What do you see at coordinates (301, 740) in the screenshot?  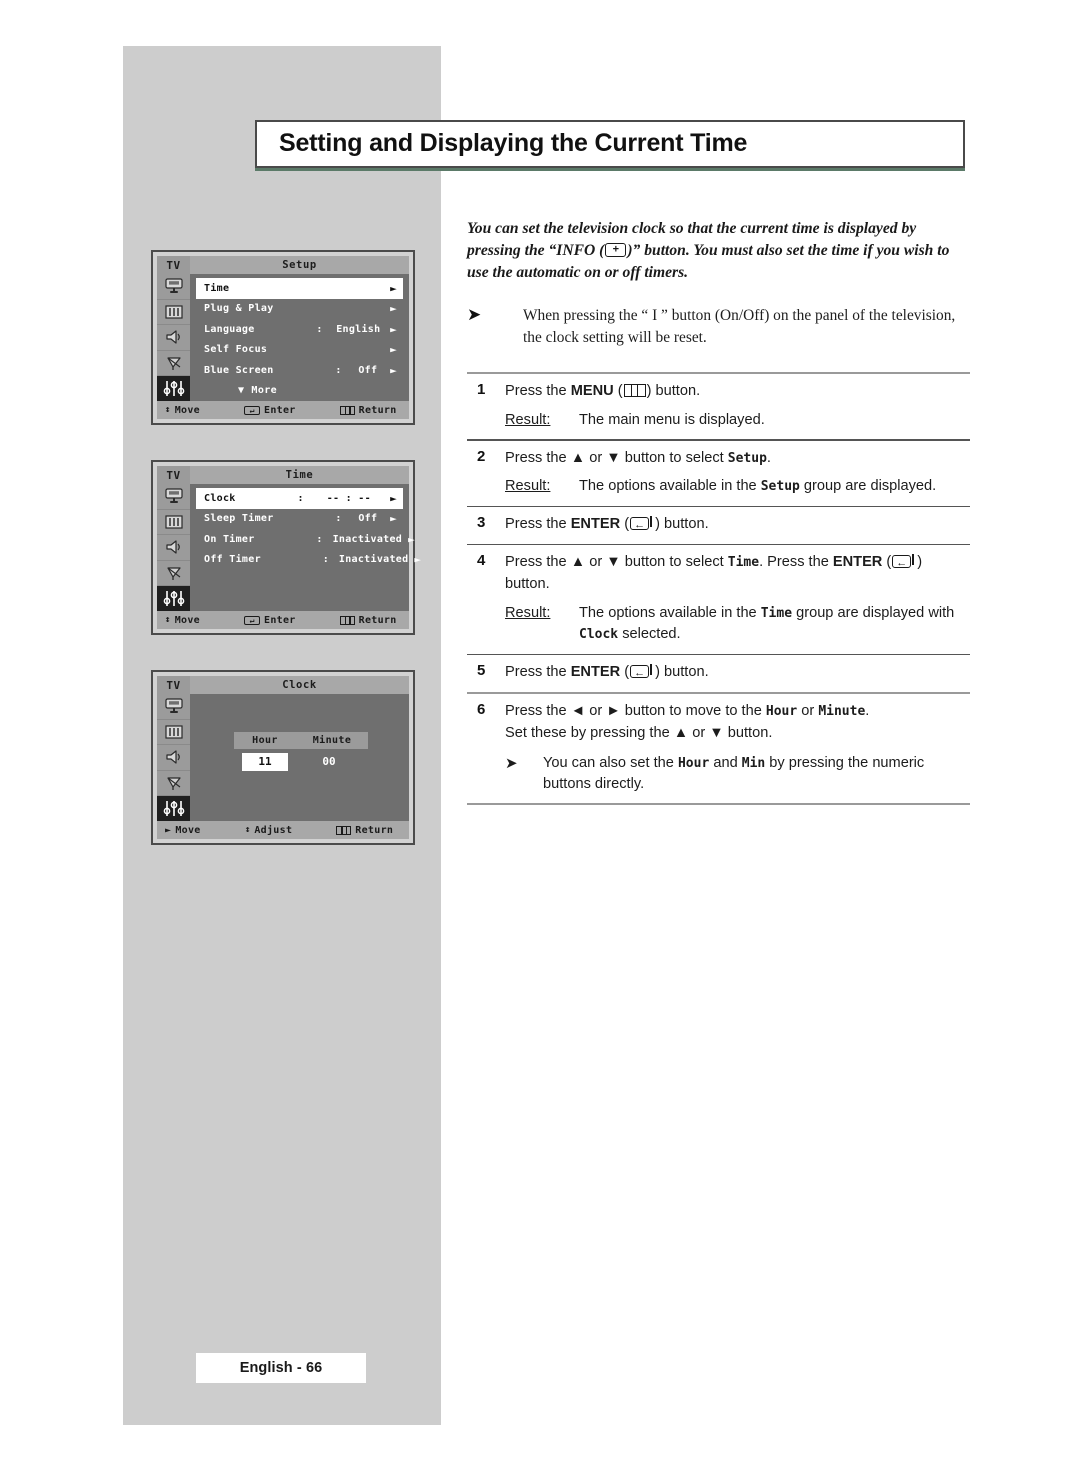 I see `clock-column-headers: Hour Minute` at bounding box center [301, 740].